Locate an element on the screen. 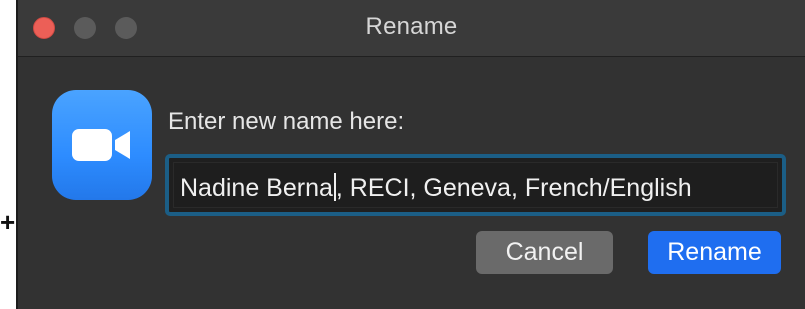 This screenshot has width=805, height=309. rename-button: Rename is located at coordinates (714, 252).